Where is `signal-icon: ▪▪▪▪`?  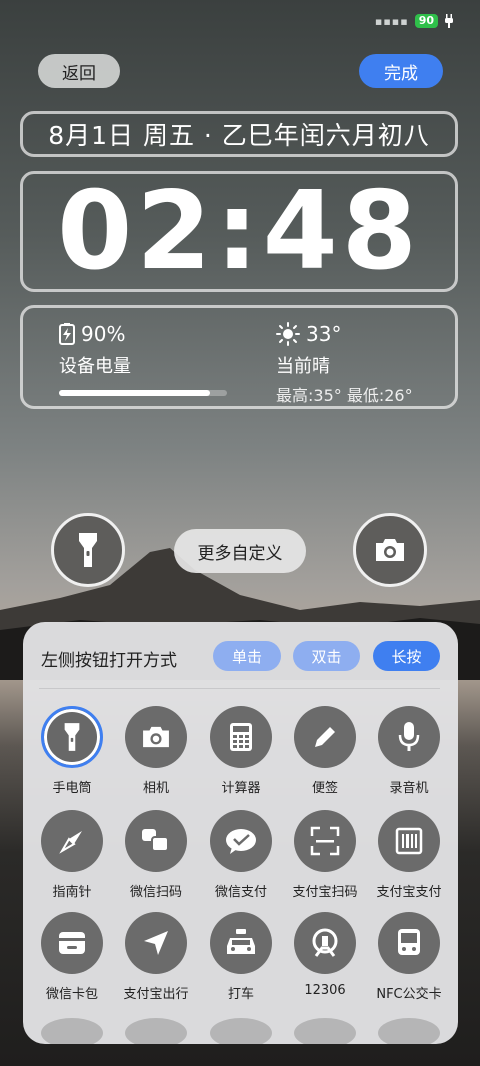 signal-icon: ▪▪▪▪ is located at coordinates (391, 21).